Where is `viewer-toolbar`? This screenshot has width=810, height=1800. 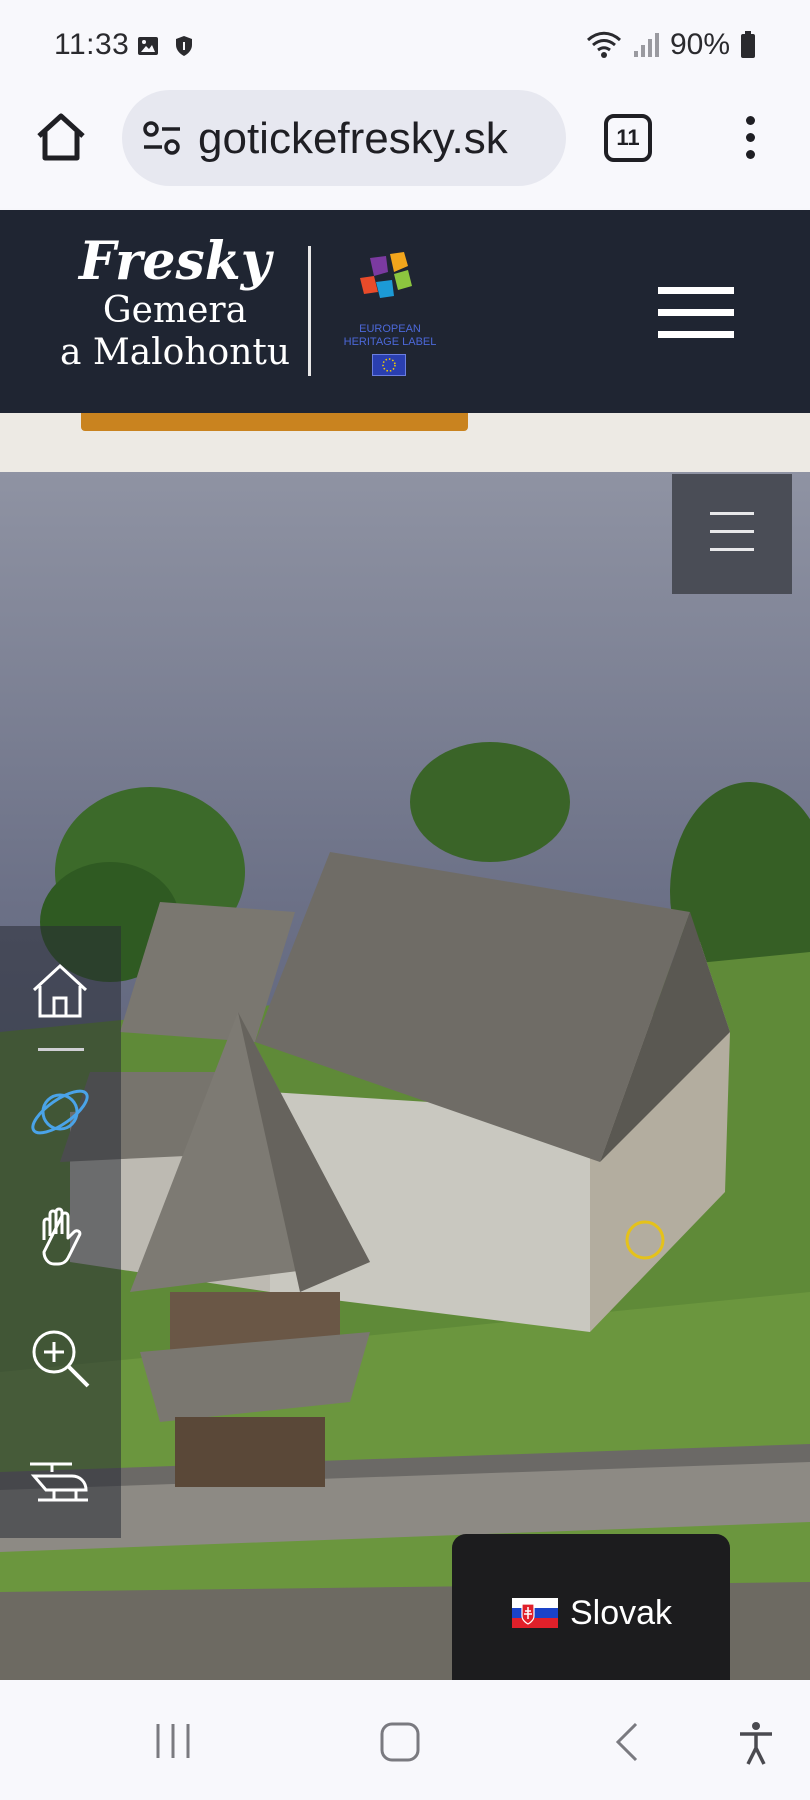 viewer-toolbar is located at coordinates (60, 1232).